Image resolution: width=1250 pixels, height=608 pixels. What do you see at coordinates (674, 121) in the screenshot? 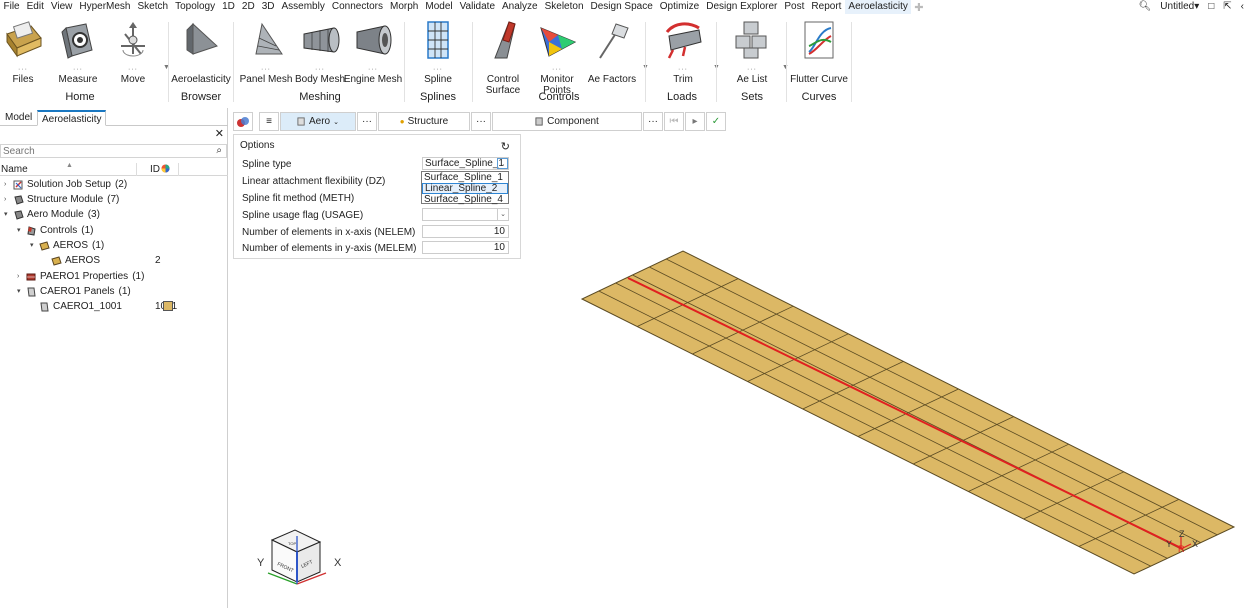
I see `skip-back-icon: ⏮︎` at bounding box center [674, 121].